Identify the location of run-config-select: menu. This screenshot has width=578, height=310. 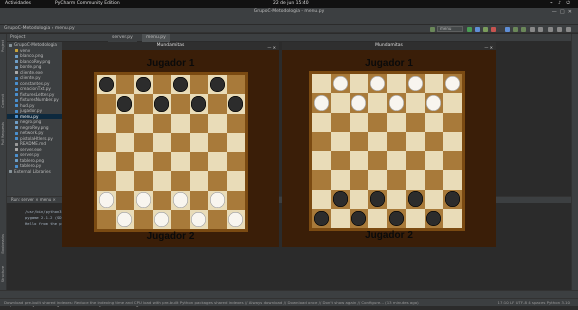
(450, 29).